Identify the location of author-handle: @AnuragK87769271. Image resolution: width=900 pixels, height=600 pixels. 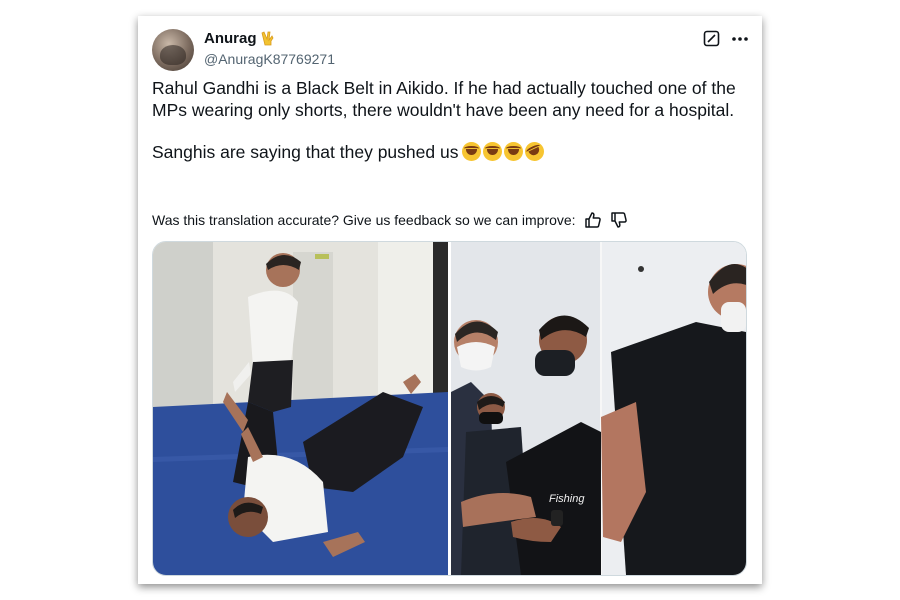
(269, 59).